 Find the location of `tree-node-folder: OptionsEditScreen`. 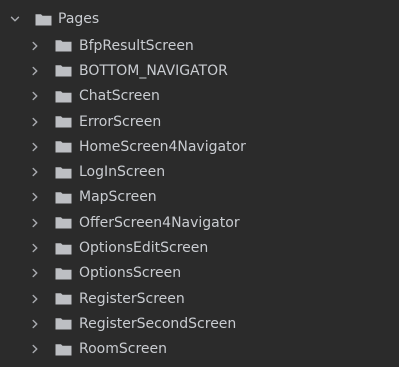

tree-node-folder: OptionsEditScreen is located at coordinates (199, 247).